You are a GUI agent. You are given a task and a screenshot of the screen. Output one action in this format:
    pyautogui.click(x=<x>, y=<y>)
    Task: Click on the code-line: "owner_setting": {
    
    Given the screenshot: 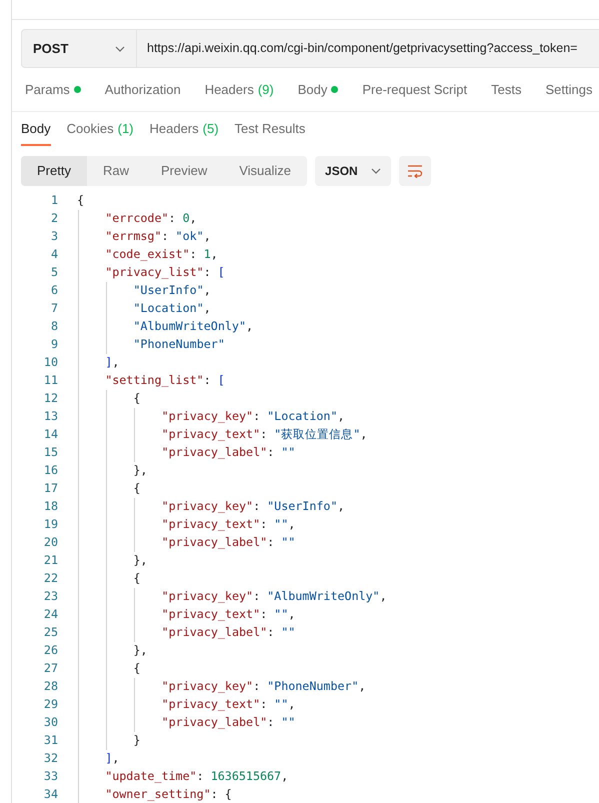 What is the action you would take?
    pyautogui.click(x=168, y=794)
    